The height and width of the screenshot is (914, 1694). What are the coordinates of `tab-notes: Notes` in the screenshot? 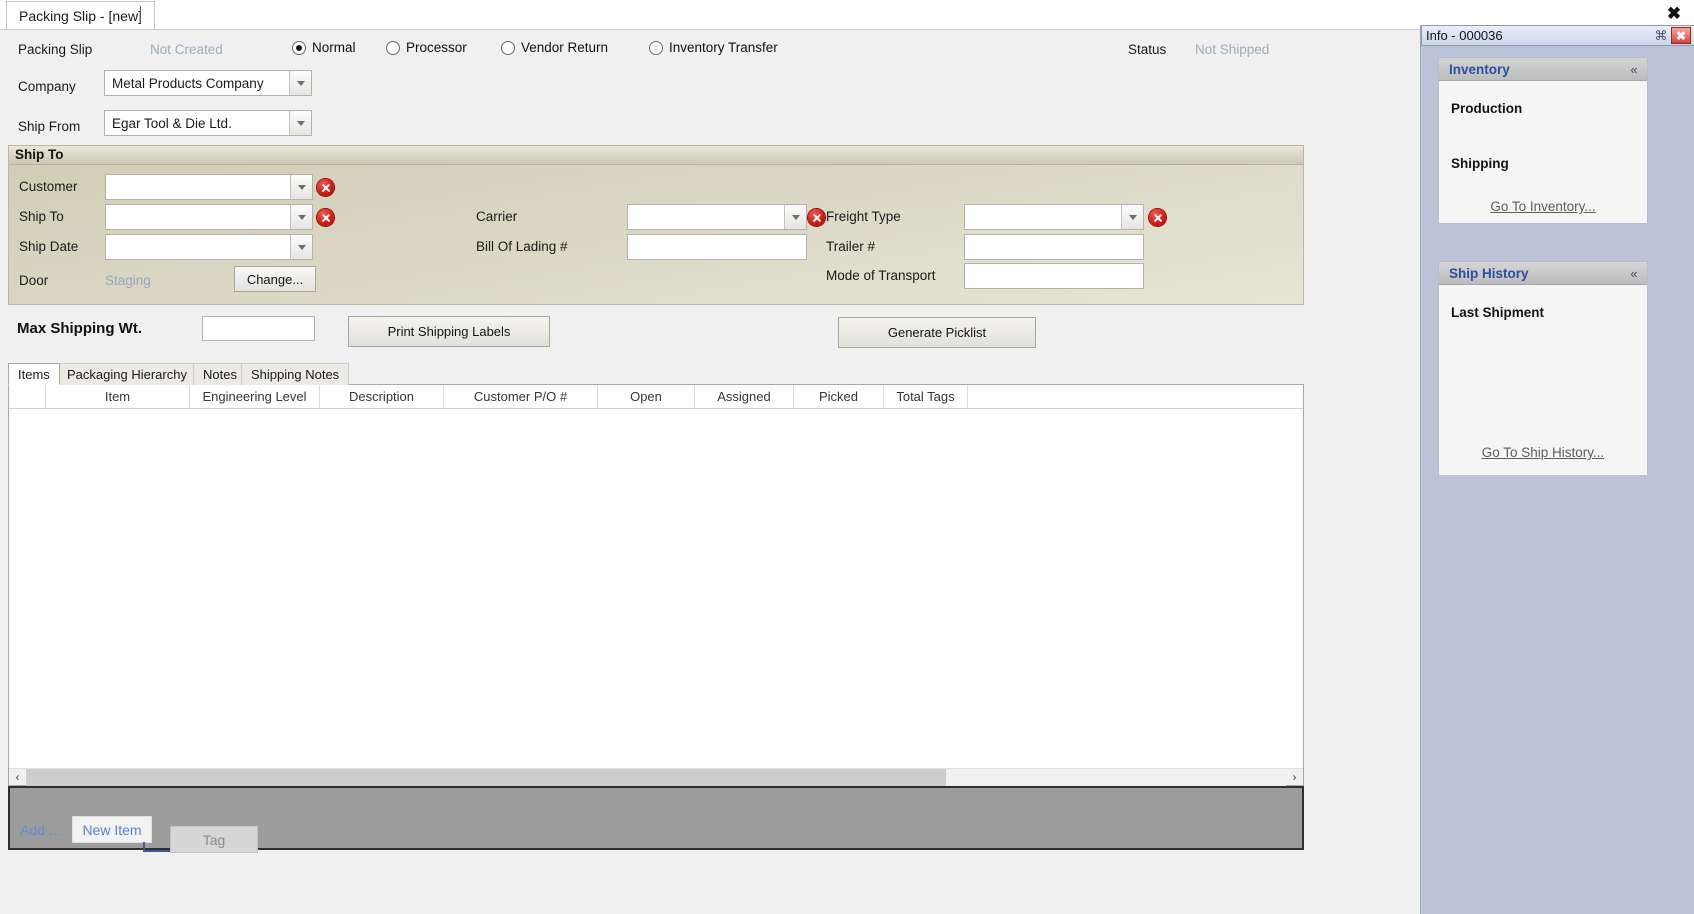 It's located at (220, 374).